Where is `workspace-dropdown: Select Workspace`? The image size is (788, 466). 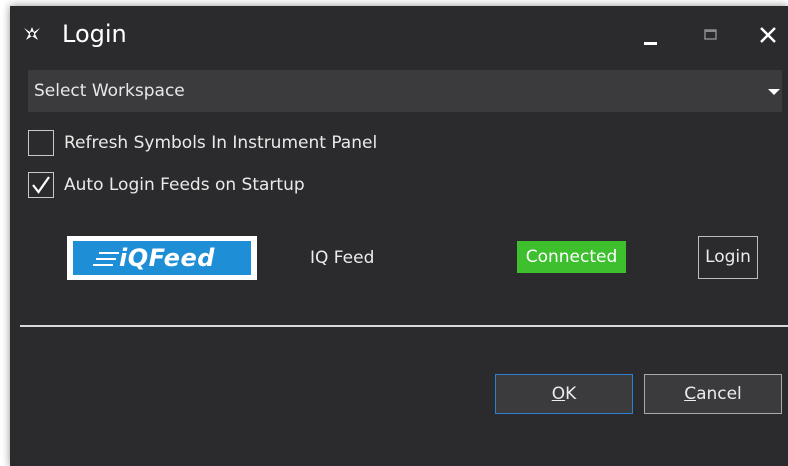
workspace-dropdown: Select Workspace is located at coordinates (405, 91).